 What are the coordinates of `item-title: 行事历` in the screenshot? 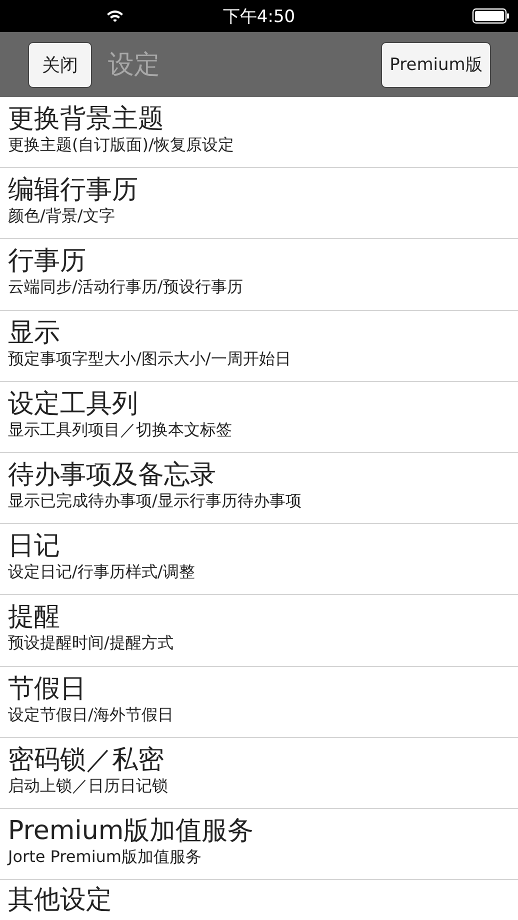 It's located at (47, 261).